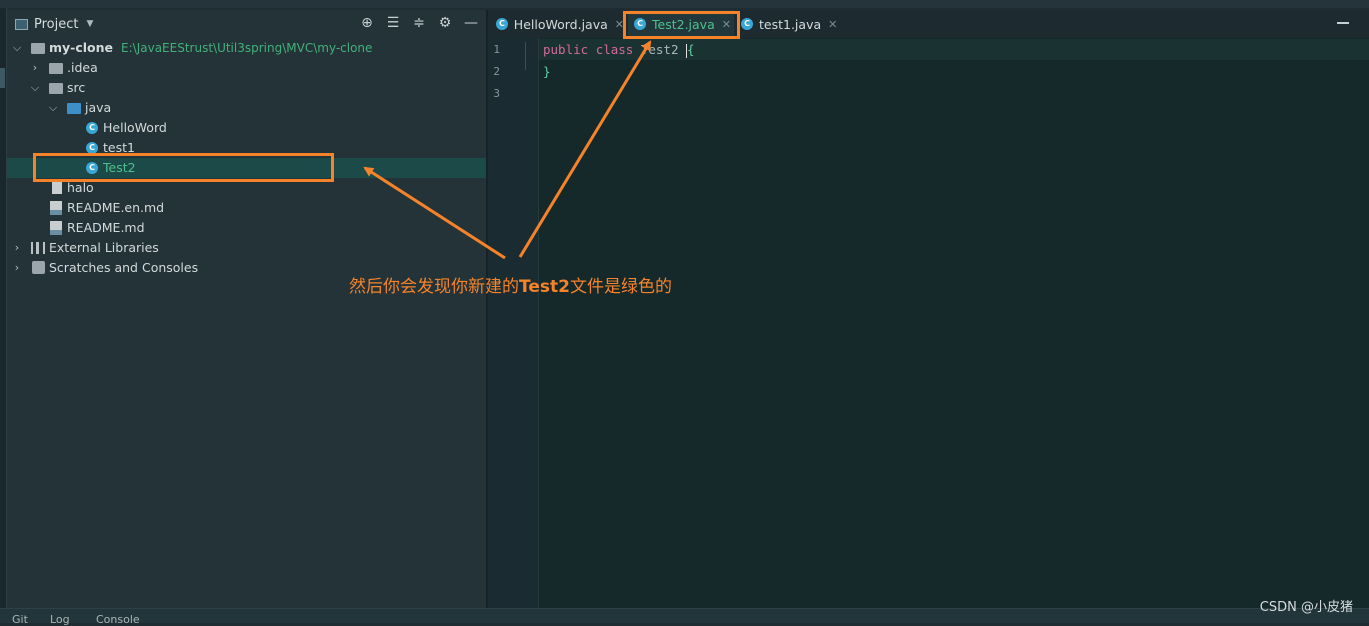 Image resolution: width=1369 pixels, height=626 pixels. What do you see at coordinates (60, 619) in the screenshot?
I see `tab-log: Log` at bounding box center [60, 619].